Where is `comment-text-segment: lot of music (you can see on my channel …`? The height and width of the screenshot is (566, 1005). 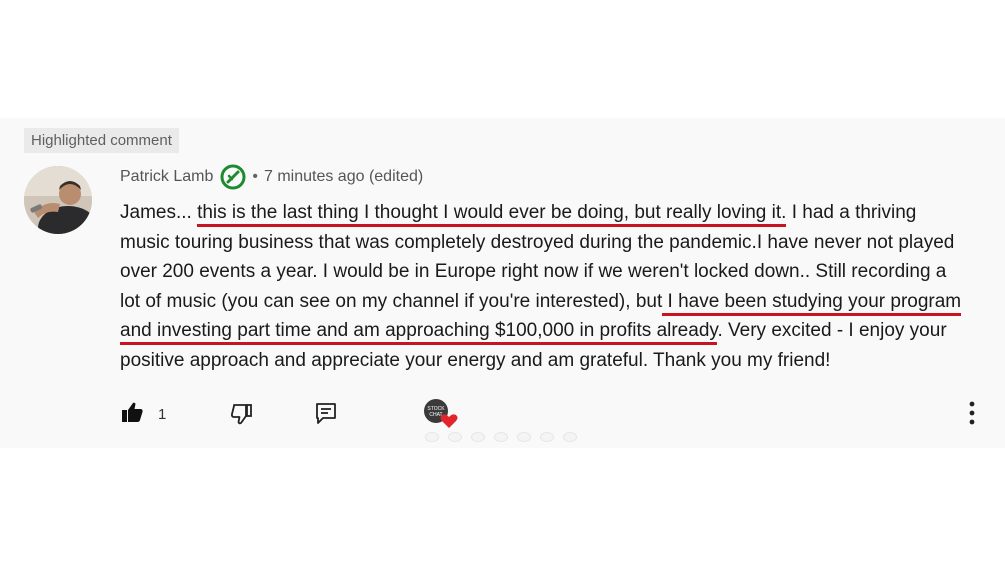
comment-text-segment: lot of music (you can see on my channel … is located at coordinates (391, 301).